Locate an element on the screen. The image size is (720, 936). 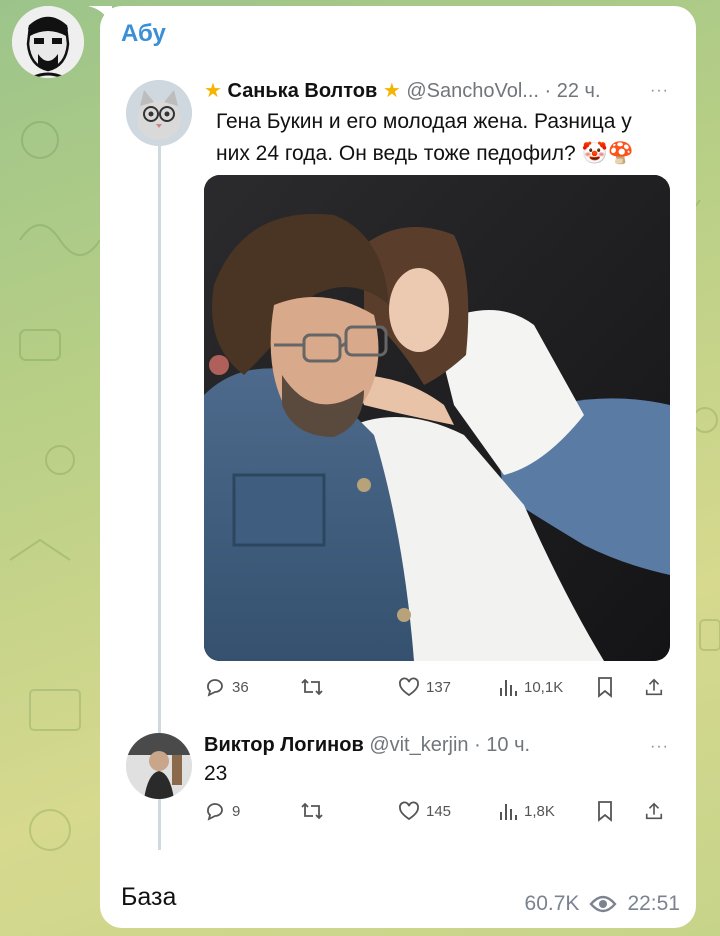
tweet1-view-count: 10,1K is located at coordinates (544, 687).